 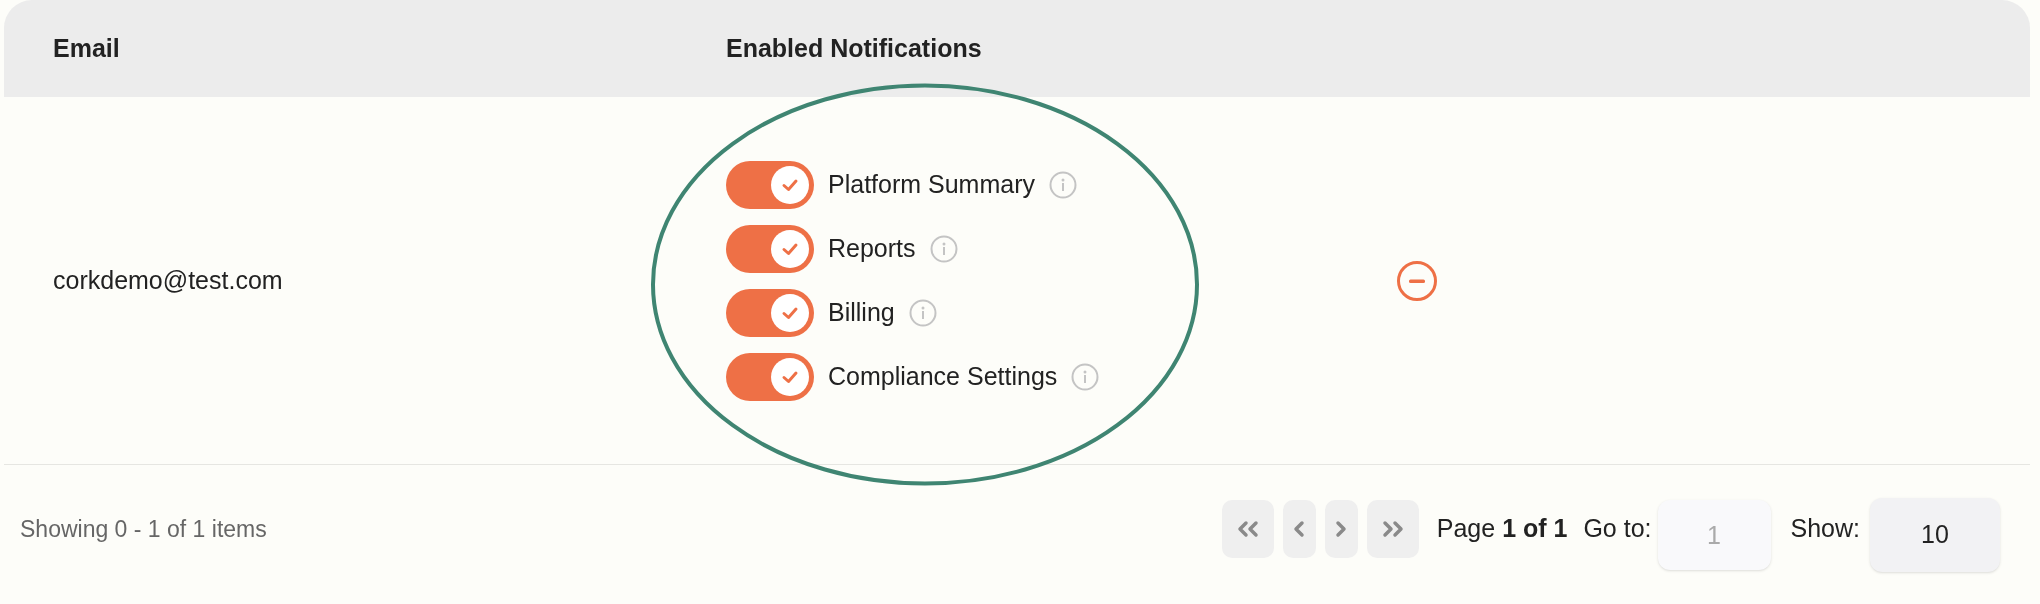 What do you see at coordinates (1617, 529) in the screenshot?
I see `goto-label: Go to:` at bounding box center [1617, 529].